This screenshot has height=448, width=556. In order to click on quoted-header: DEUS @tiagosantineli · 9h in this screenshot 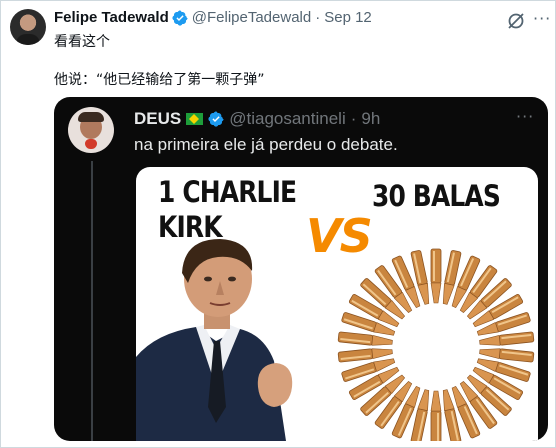, I will do `click(257, 119)`.